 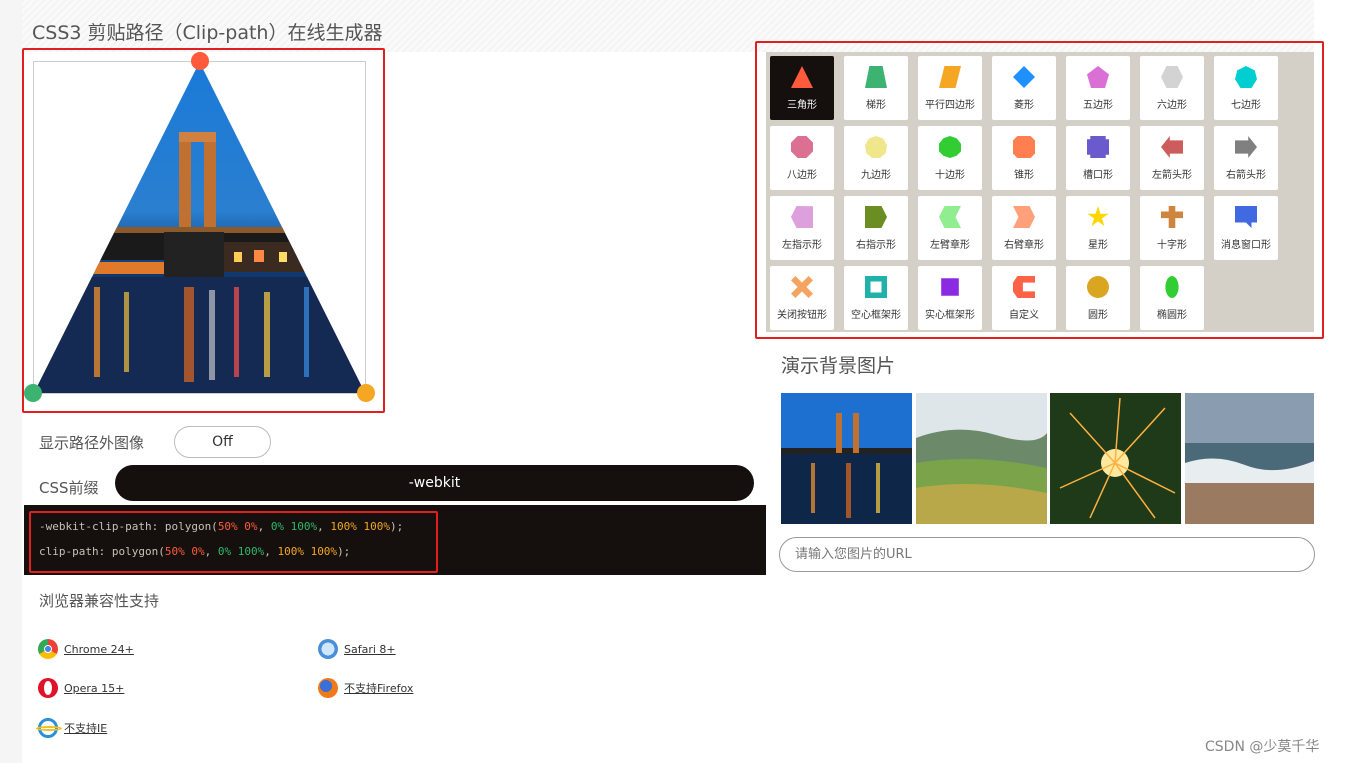 What do you see at coordinates (1024, 245) in the screenshot?
I see `shape-label: 右臂章形` at bounding box center [1024, 245].